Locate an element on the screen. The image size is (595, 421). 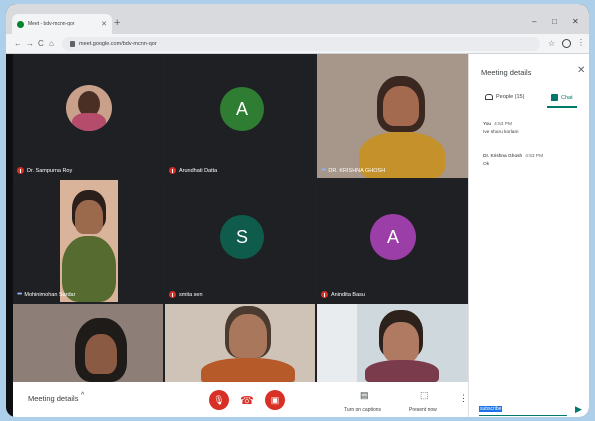
participant-tile: S smita sen is located at coordinates (240, 241).